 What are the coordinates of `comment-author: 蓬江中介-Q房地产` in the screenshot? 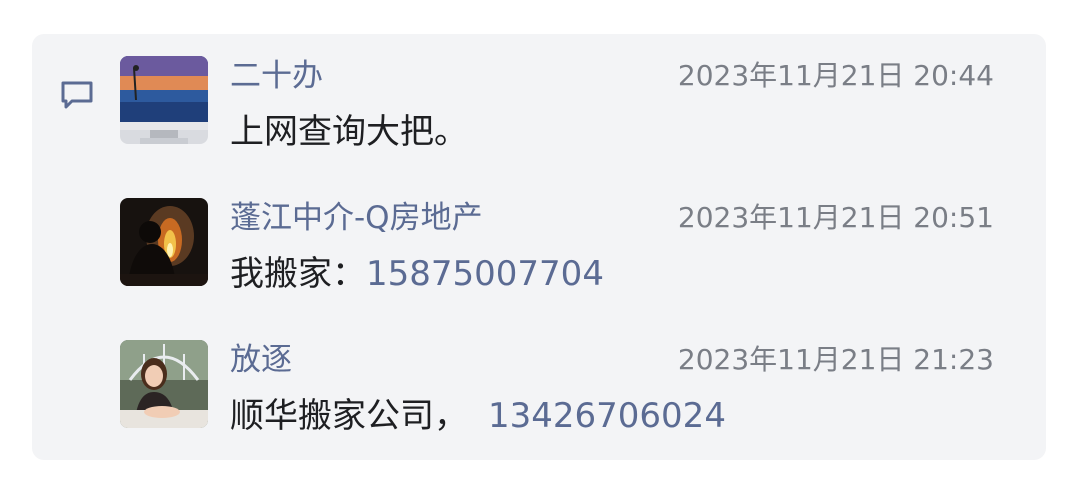 It's located at (356, 218).